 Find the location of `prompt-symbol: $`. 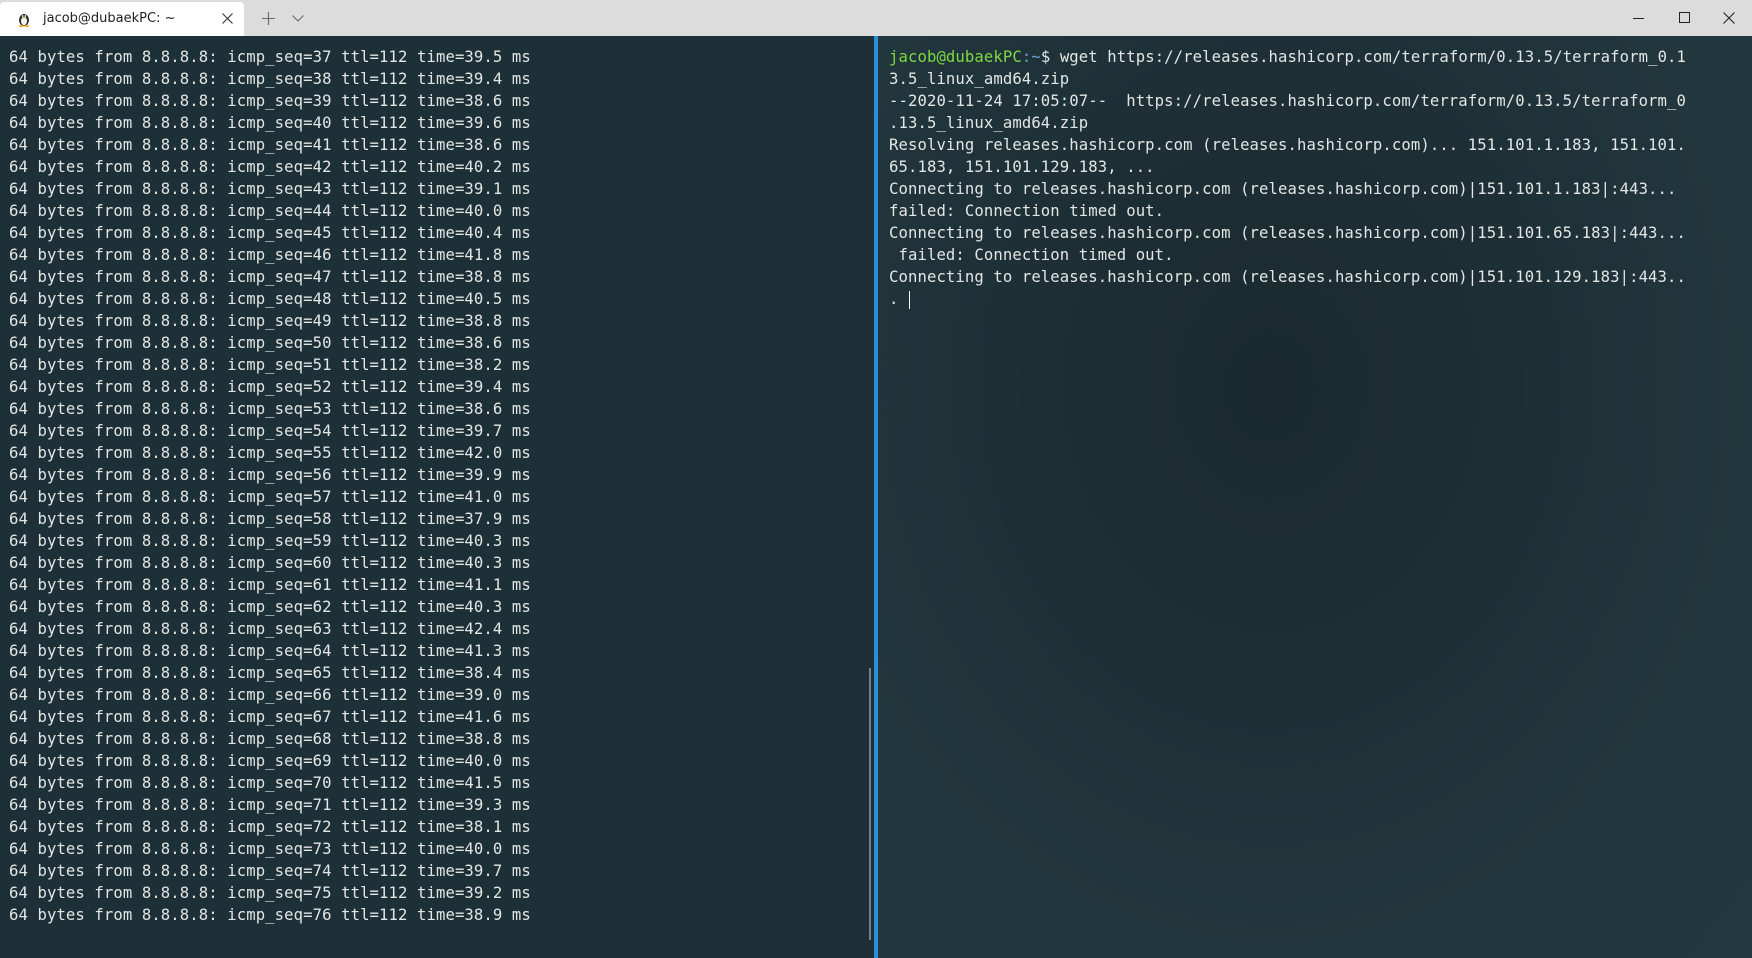

prompt-symbol: $ is located at coordinates (1050, 57).